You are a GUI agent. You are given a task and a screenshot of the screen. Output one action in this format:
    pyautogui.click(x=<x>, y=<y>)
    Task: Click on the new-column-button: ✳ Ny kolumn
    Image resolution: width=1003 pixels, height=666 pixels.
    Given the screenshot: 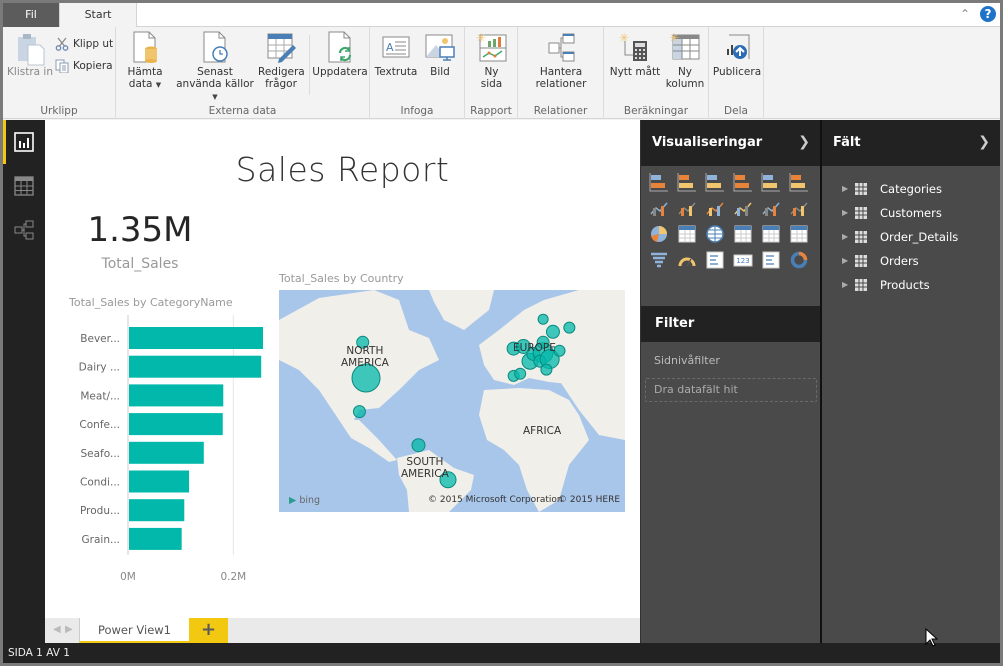 What is the action you would take?
    pyautogui.click(x=685, y=60)
    